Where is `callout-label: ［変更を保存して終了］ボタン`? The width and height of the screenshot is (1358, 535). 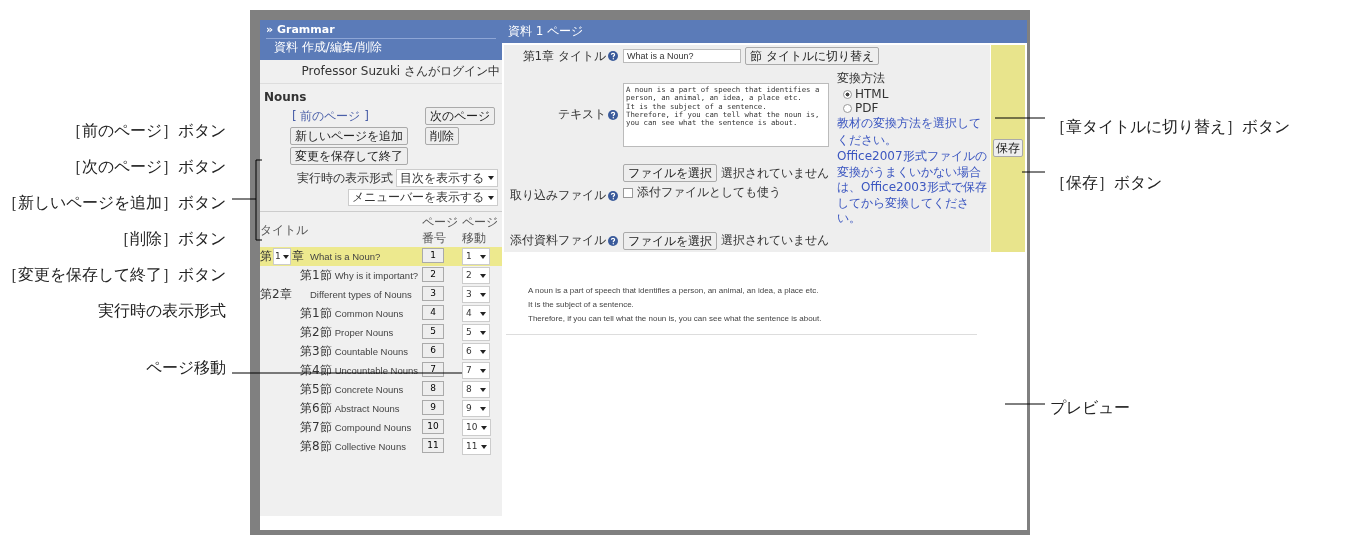
callout-label: ［変更を保存して終了］ボタン is located at coordinates (114, 275).